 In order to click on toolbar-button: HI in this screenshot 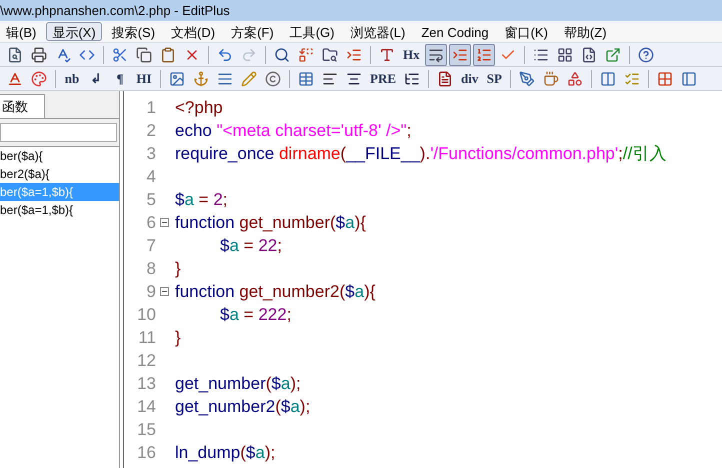, I will do `click(144, 79)`.